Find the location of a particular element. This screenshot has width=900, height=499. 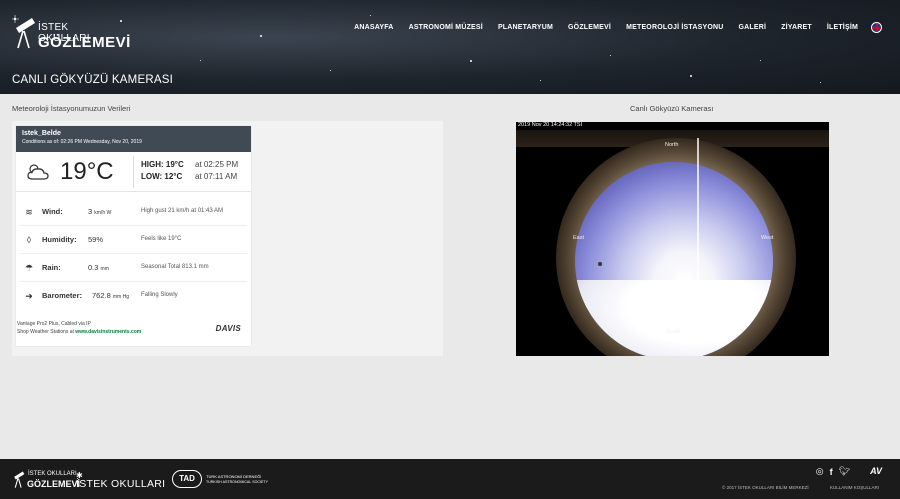

copyright-text: © 2017 İSTEK OKULLARI BİLİM MERKEZİ is located at coordinates (765, 487).